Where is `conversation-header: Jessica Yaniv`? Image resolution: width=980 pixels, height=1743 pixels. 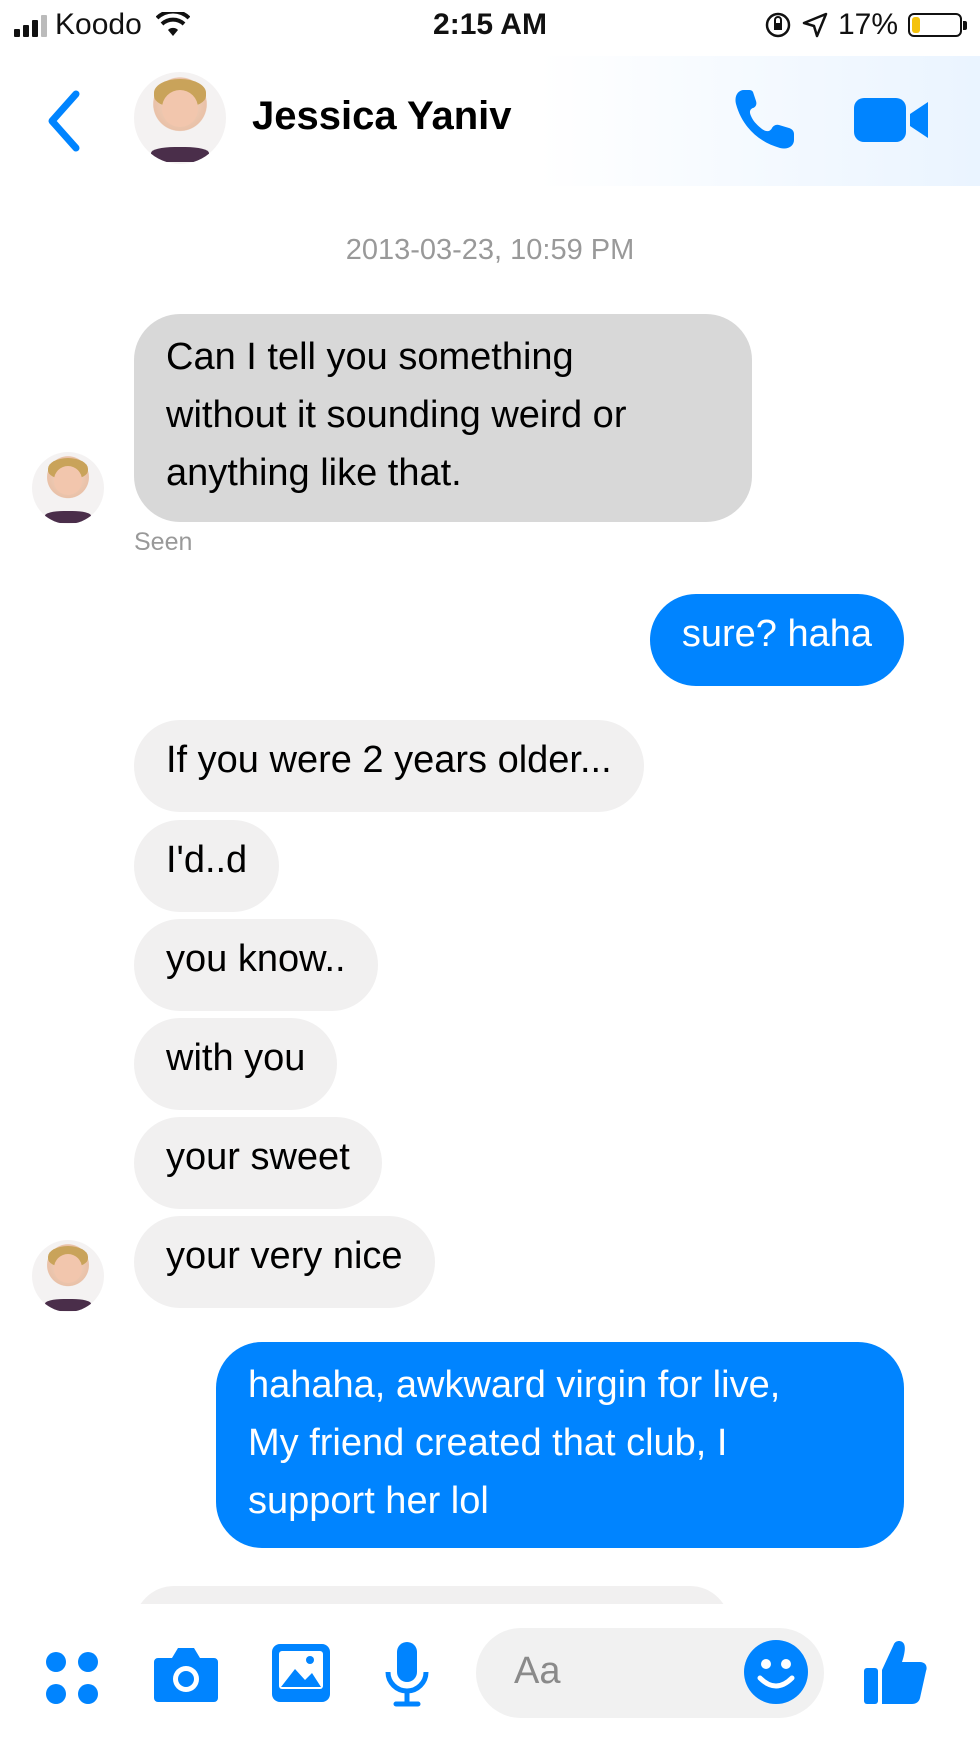
conversation-header: Jessica Yaniv is located at coordinates (490, 121).